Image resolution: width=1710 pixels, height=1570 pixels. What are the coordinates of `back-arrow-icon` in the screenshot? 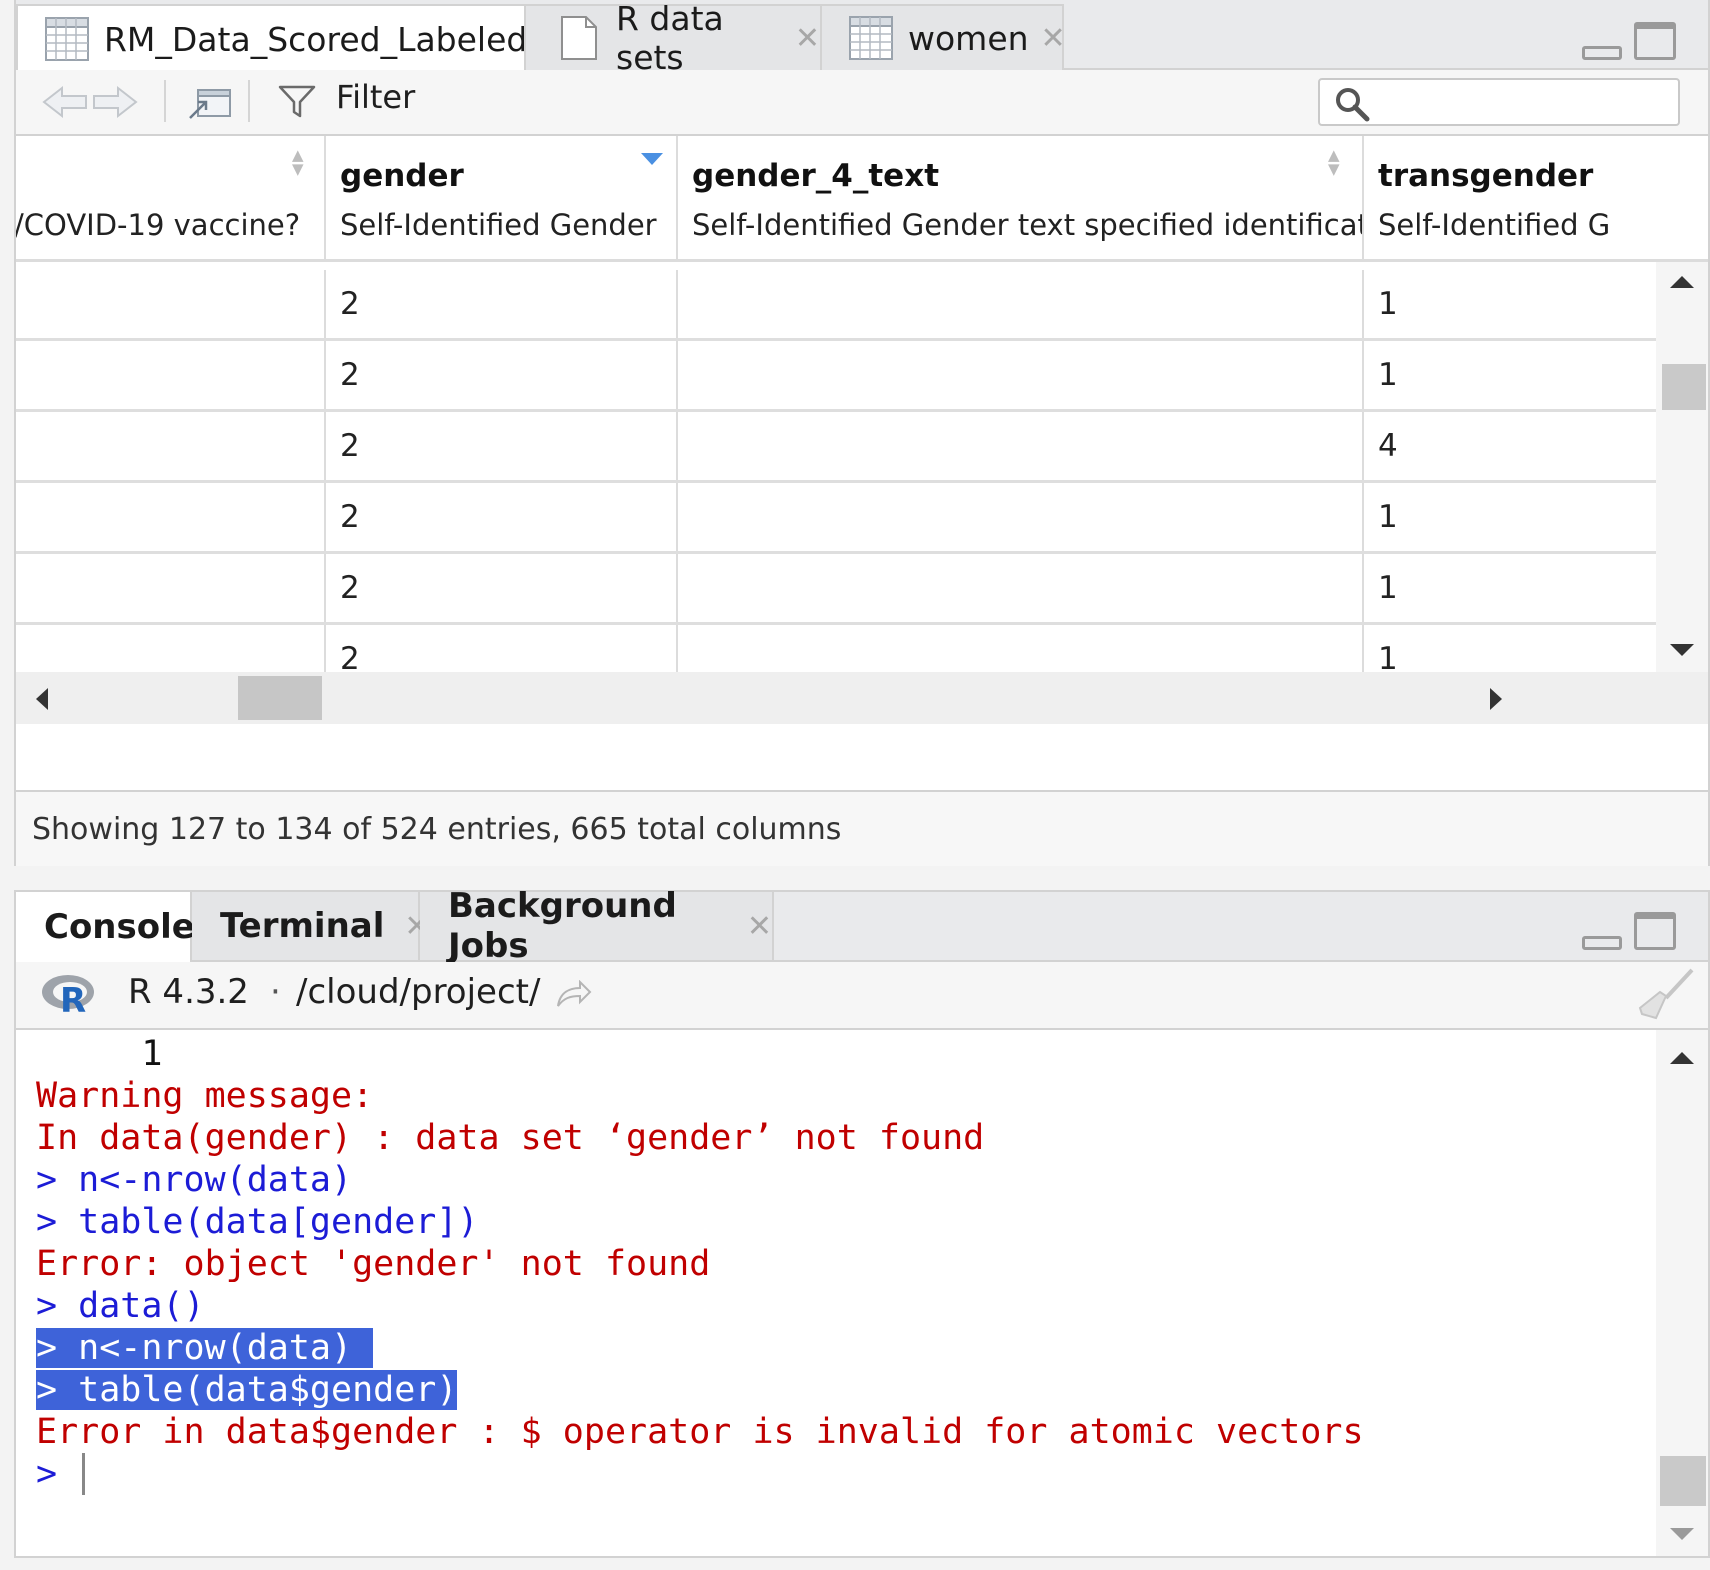 It's located at (65, 102).